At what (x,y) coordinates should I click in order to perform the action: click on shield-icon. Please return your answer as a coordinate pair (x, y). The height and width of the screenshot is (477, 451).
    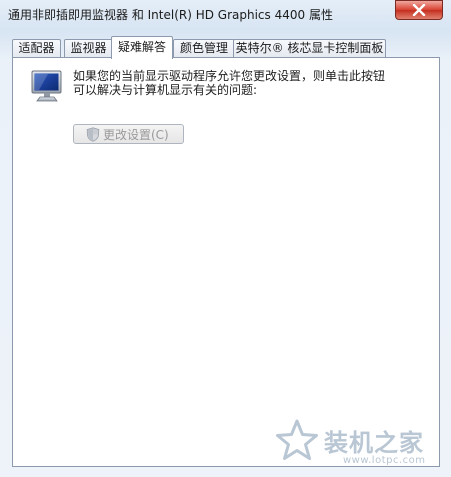
    Looking at the image, I should click on (93, 134).